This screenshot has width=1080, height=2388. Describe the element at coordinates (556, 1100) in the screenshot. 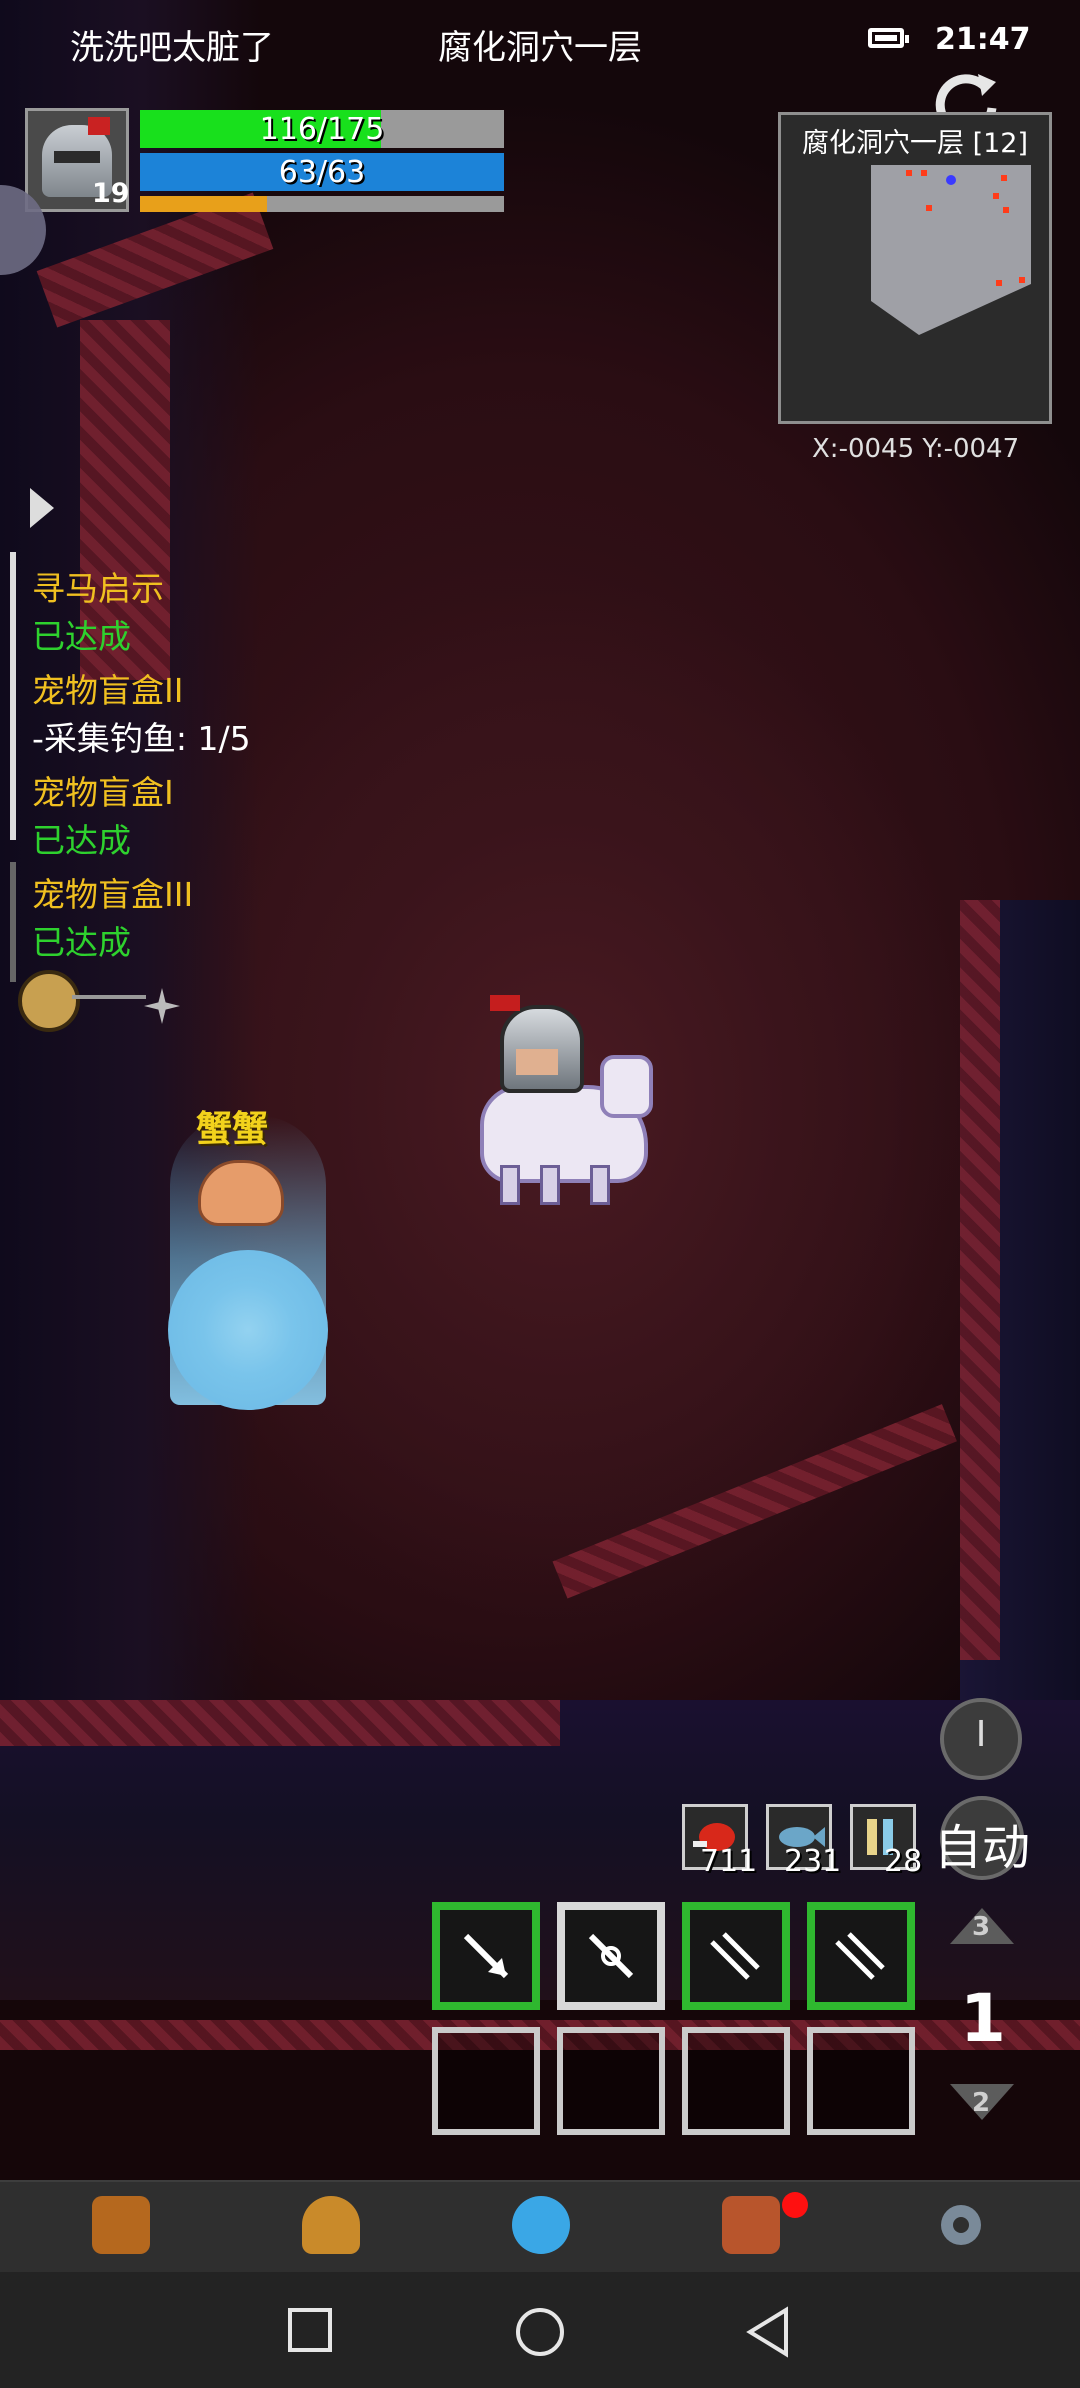

I see `player-sprite` at that location.